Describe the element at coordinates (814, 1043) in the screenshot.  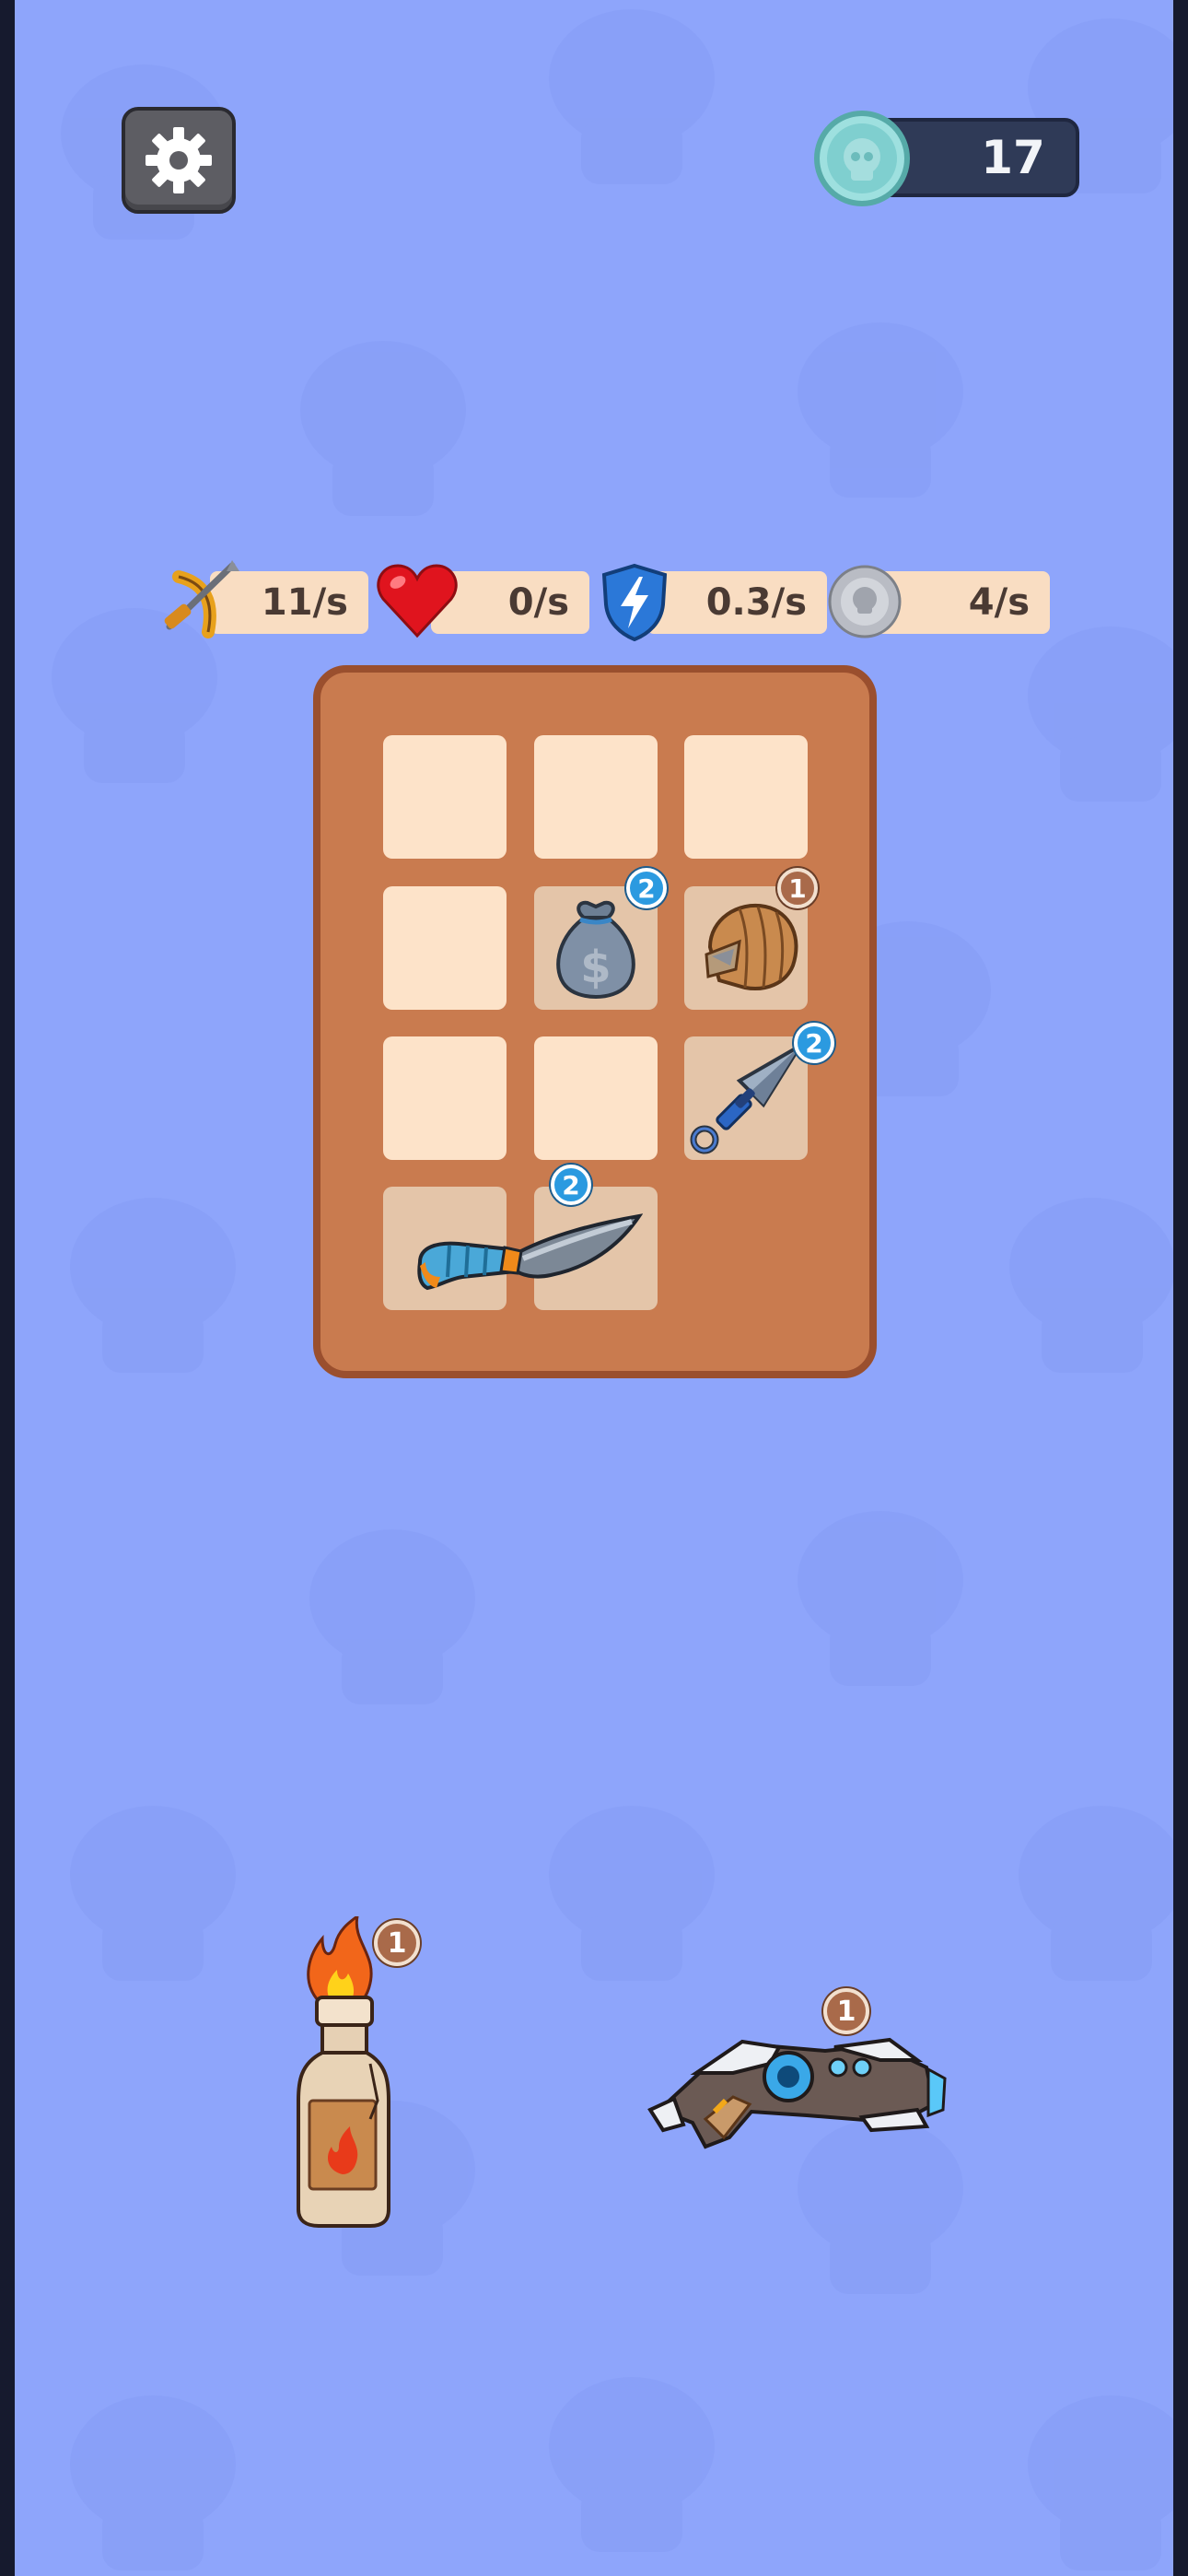
I see `kunai-level-badge: 2` at that location.